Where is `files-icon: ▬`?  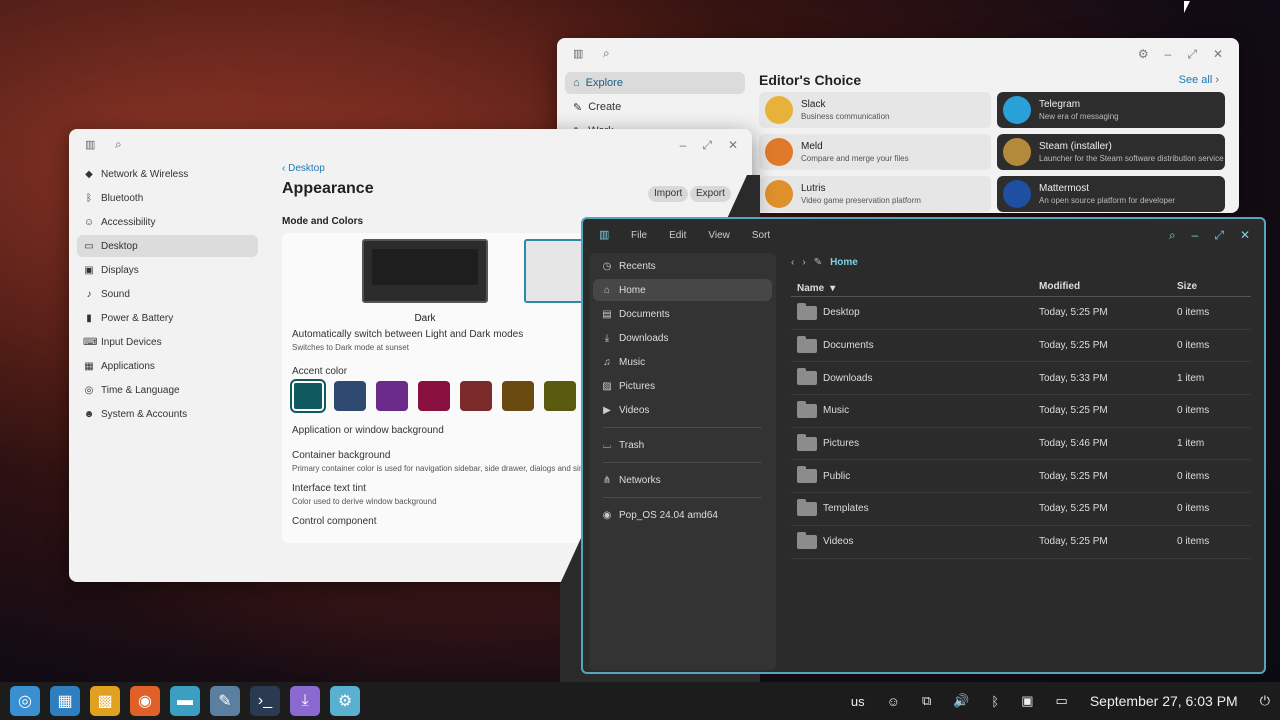
files-icon: ▬ is located at coordinates (185, 701).